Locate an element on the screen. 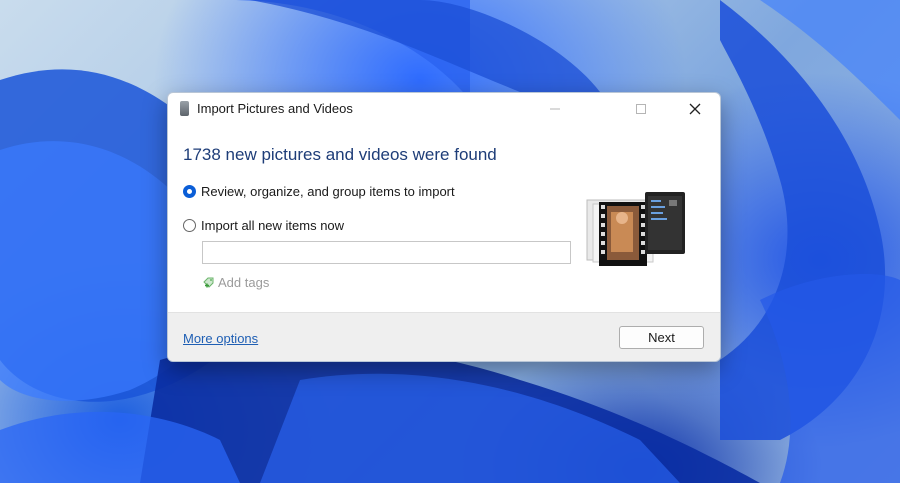  minimize-button is located at coordinates (555, 109).